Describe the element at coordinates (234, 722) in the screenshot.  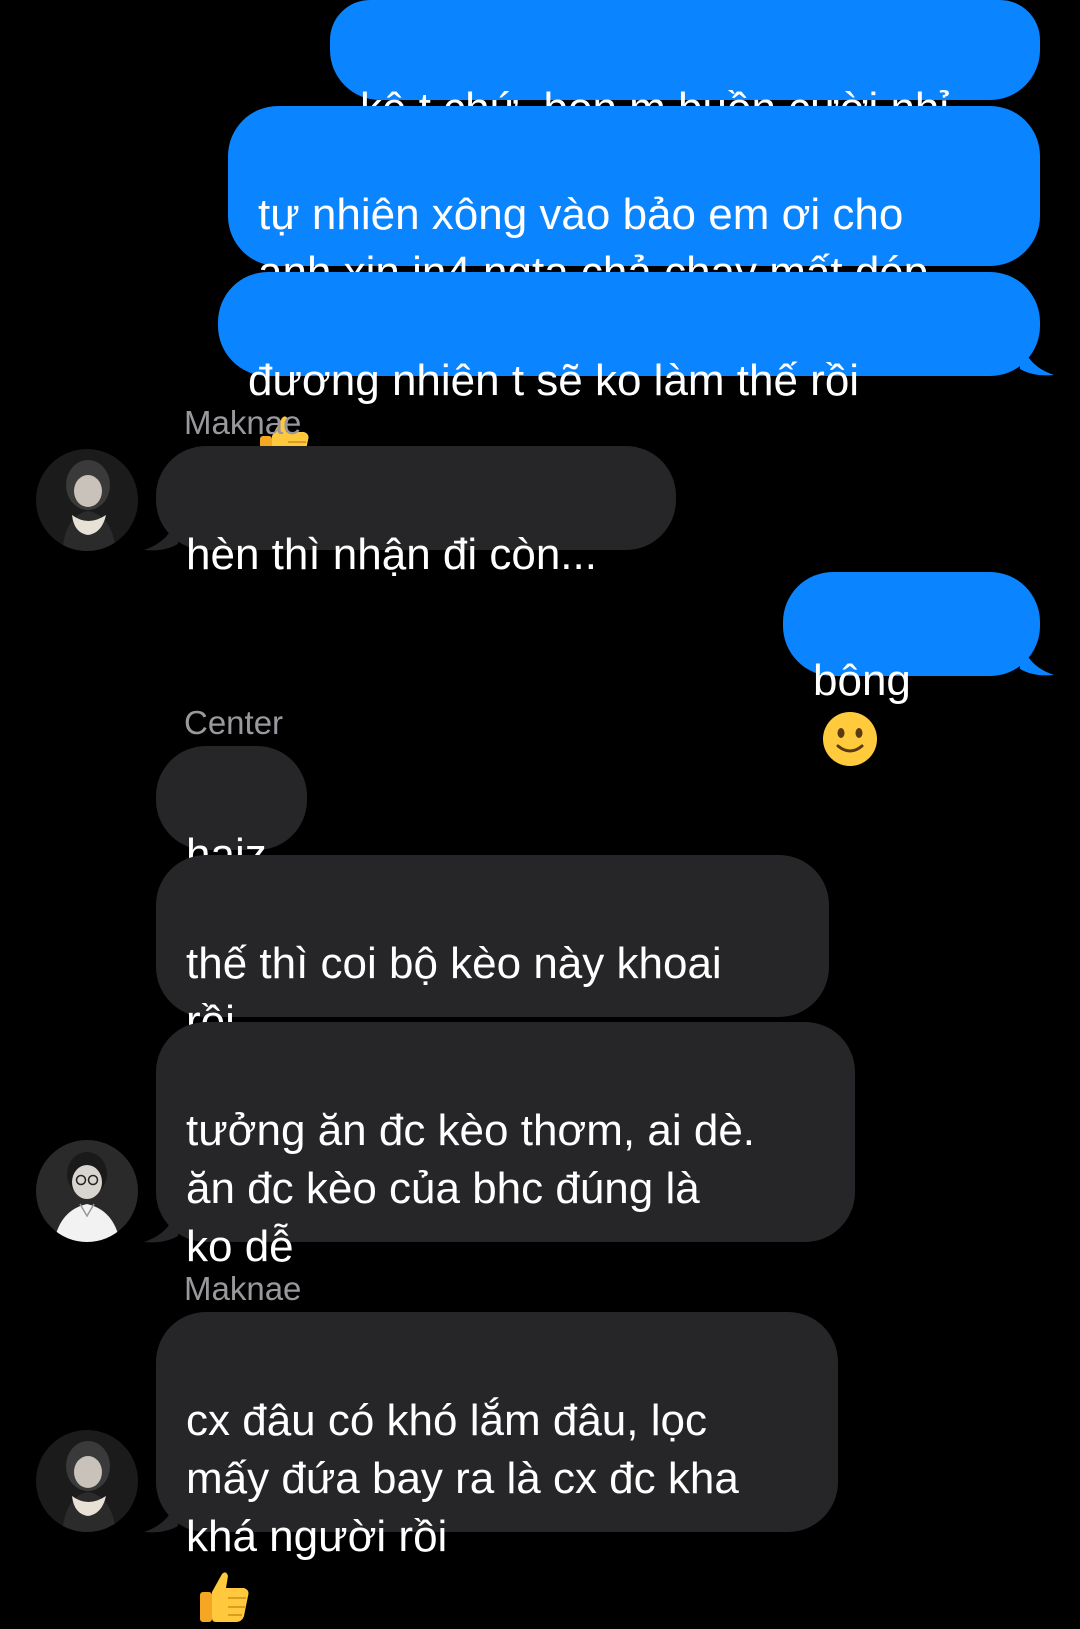
I see `sender-name: Center` at that location.